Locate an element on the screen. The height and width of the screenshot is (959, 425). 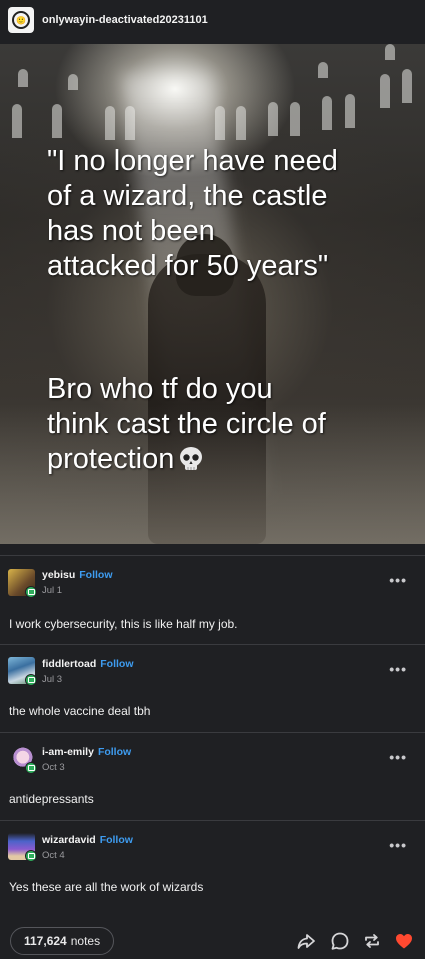
skull-icon is located at coordinates (191, 458).